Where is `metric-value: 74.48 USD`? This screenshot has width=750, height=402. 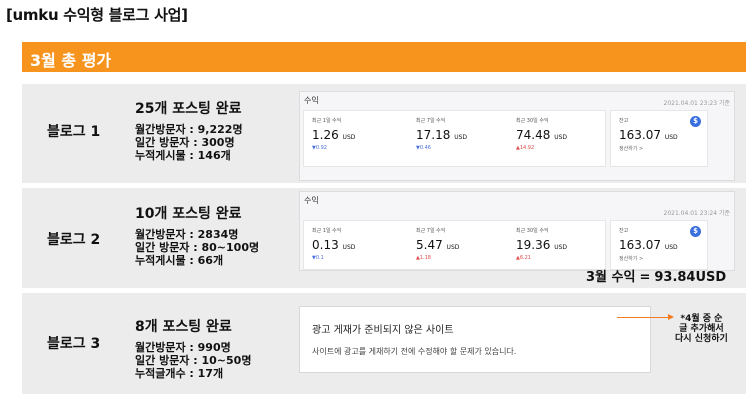 metric-value: 74.48 USD is located at coordinates (541, 135).